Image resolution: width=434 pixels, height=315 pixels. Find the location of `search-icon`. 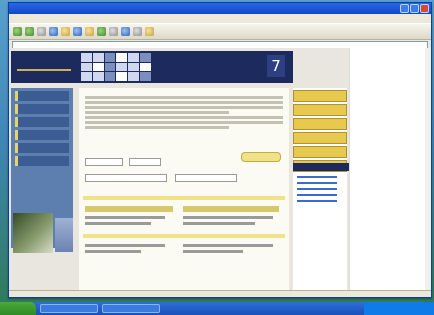

search-icon is located at coordinates (77, 31).